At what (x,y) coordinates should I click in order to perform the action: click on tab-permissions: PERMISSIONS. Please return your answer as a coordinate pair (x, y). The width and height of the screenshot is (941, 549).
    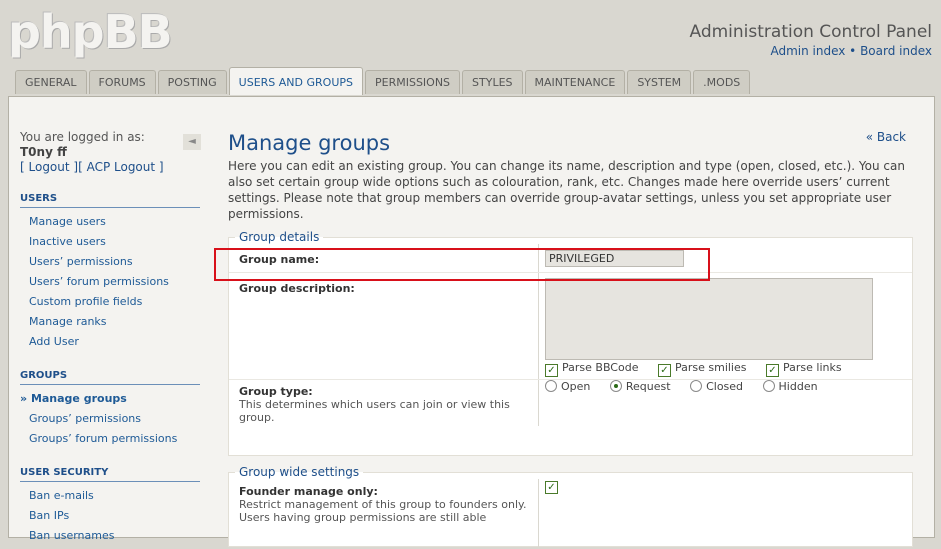
    Looking at the image, I should click on (413, 82).